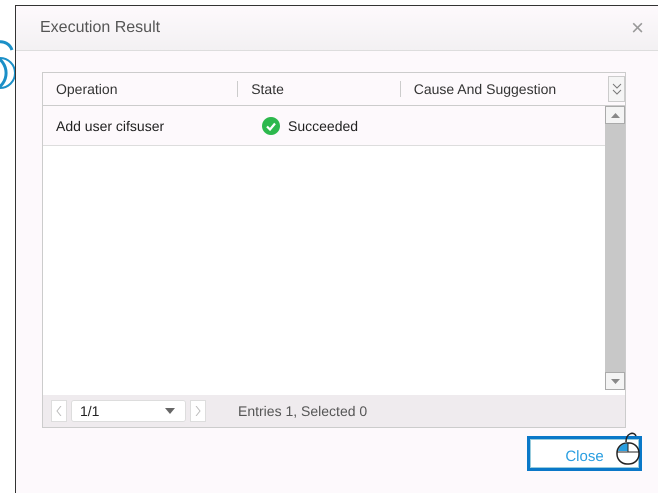 This screenshot has height=493, width=658. I want to click on mouse-cursor-icon, so click(628, 448).